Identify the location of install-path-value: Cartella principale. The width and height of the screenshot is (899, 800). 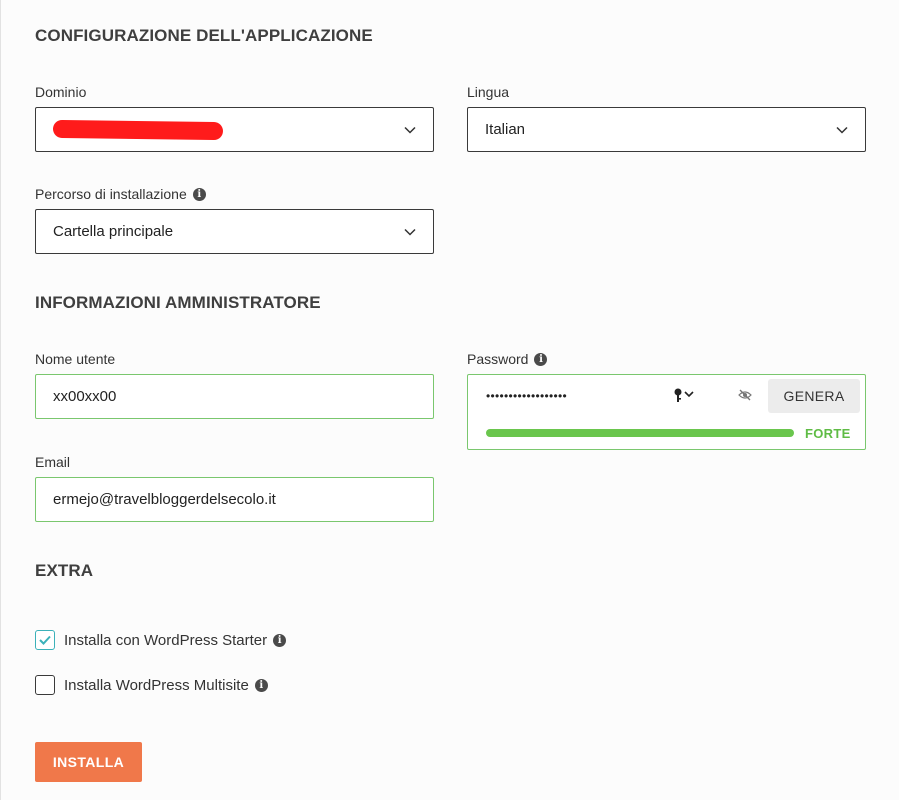
(113, 231).